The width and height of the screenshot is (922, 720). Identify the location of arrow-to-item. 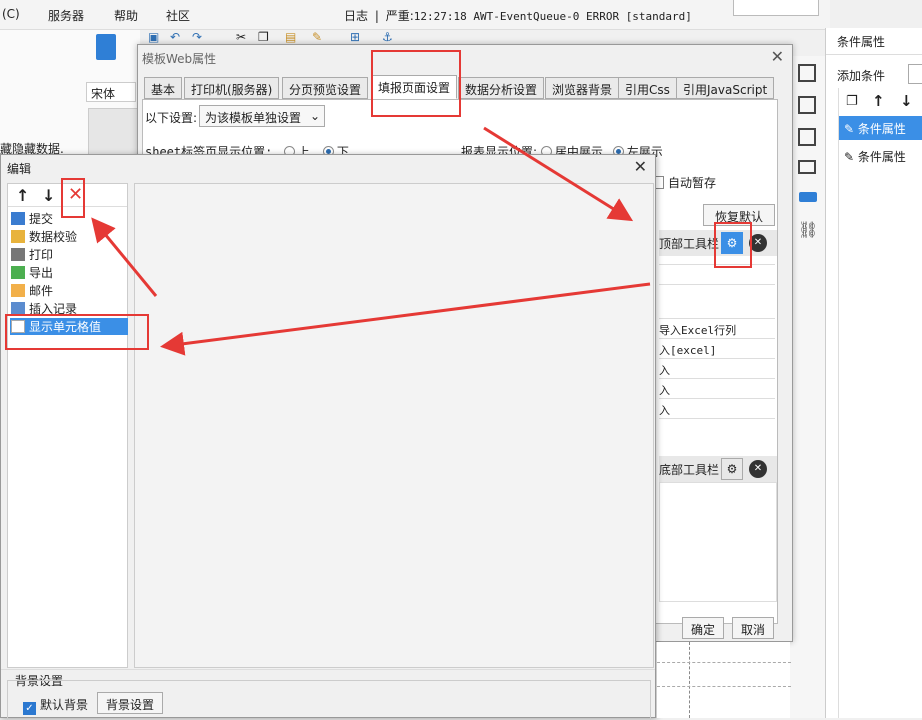
(405, 319).